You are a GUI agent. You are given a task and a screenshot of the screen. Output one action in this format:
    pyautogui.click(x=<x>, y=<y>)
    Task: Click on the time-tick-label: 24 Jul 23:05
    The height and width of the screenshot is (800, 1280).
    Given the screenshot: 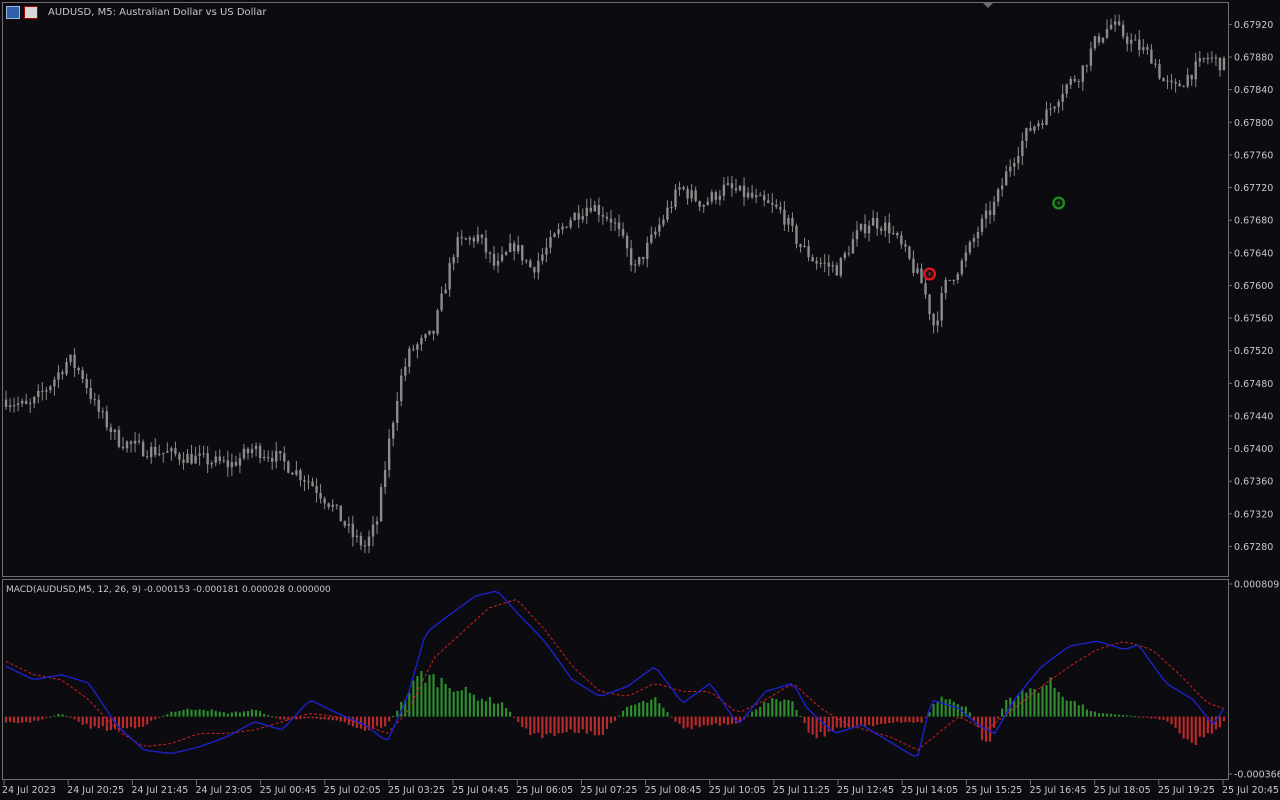 What is the action you would take?
    pyautogui.click(x=223, y=790)
    